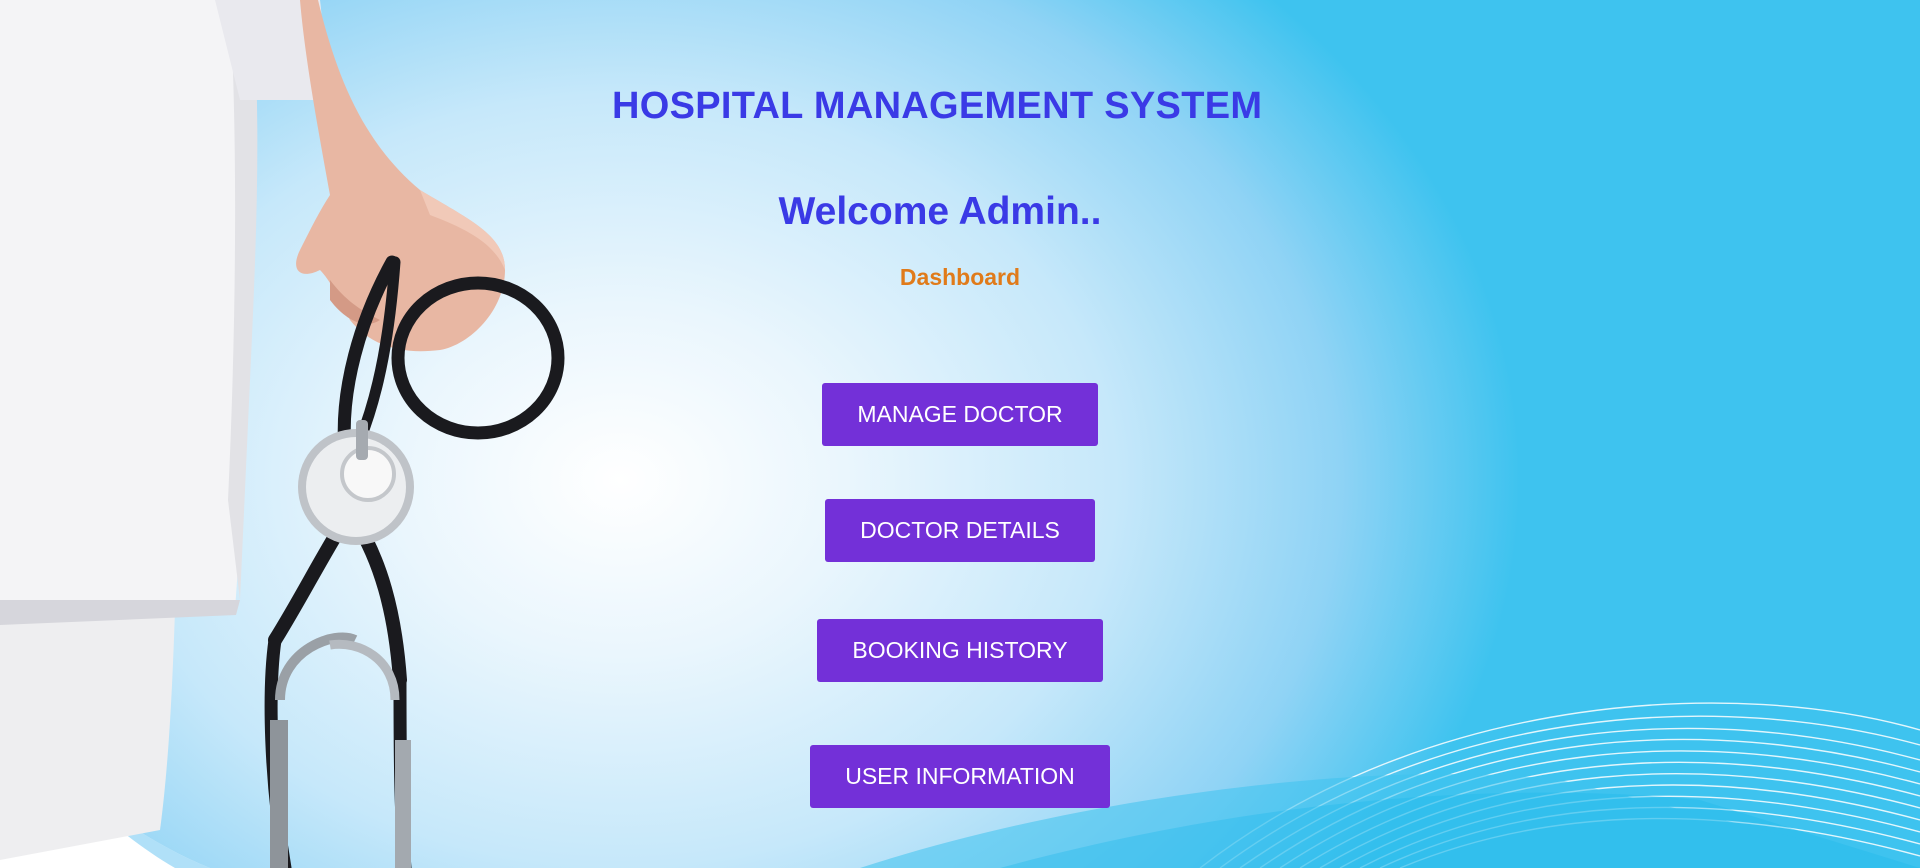 The height and width of the screenshot is (868, 1920). Describe the element at coordinates (960, 277) in the screenshot. I see `dashboard-label: Dashboard` at that location.